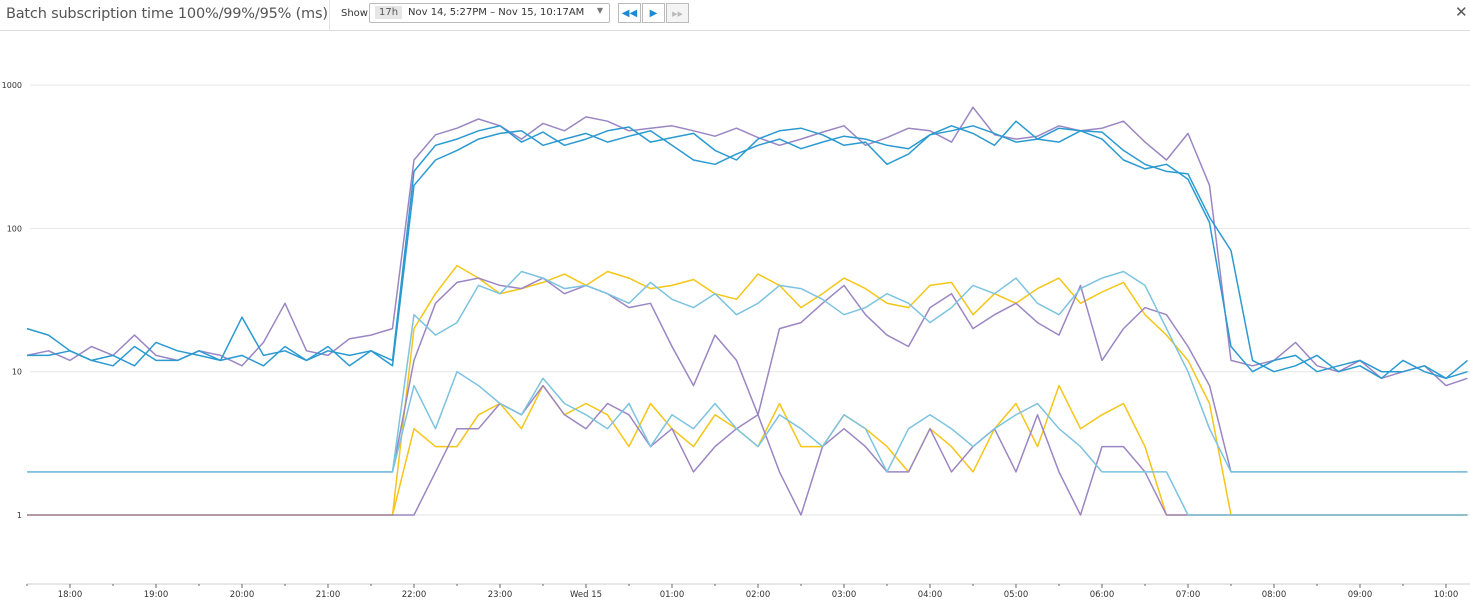  What do you see at coordinates (156, 595) in the screenshot?
I see `x-tick-label: 19:00` at bounding box center [156, 595].